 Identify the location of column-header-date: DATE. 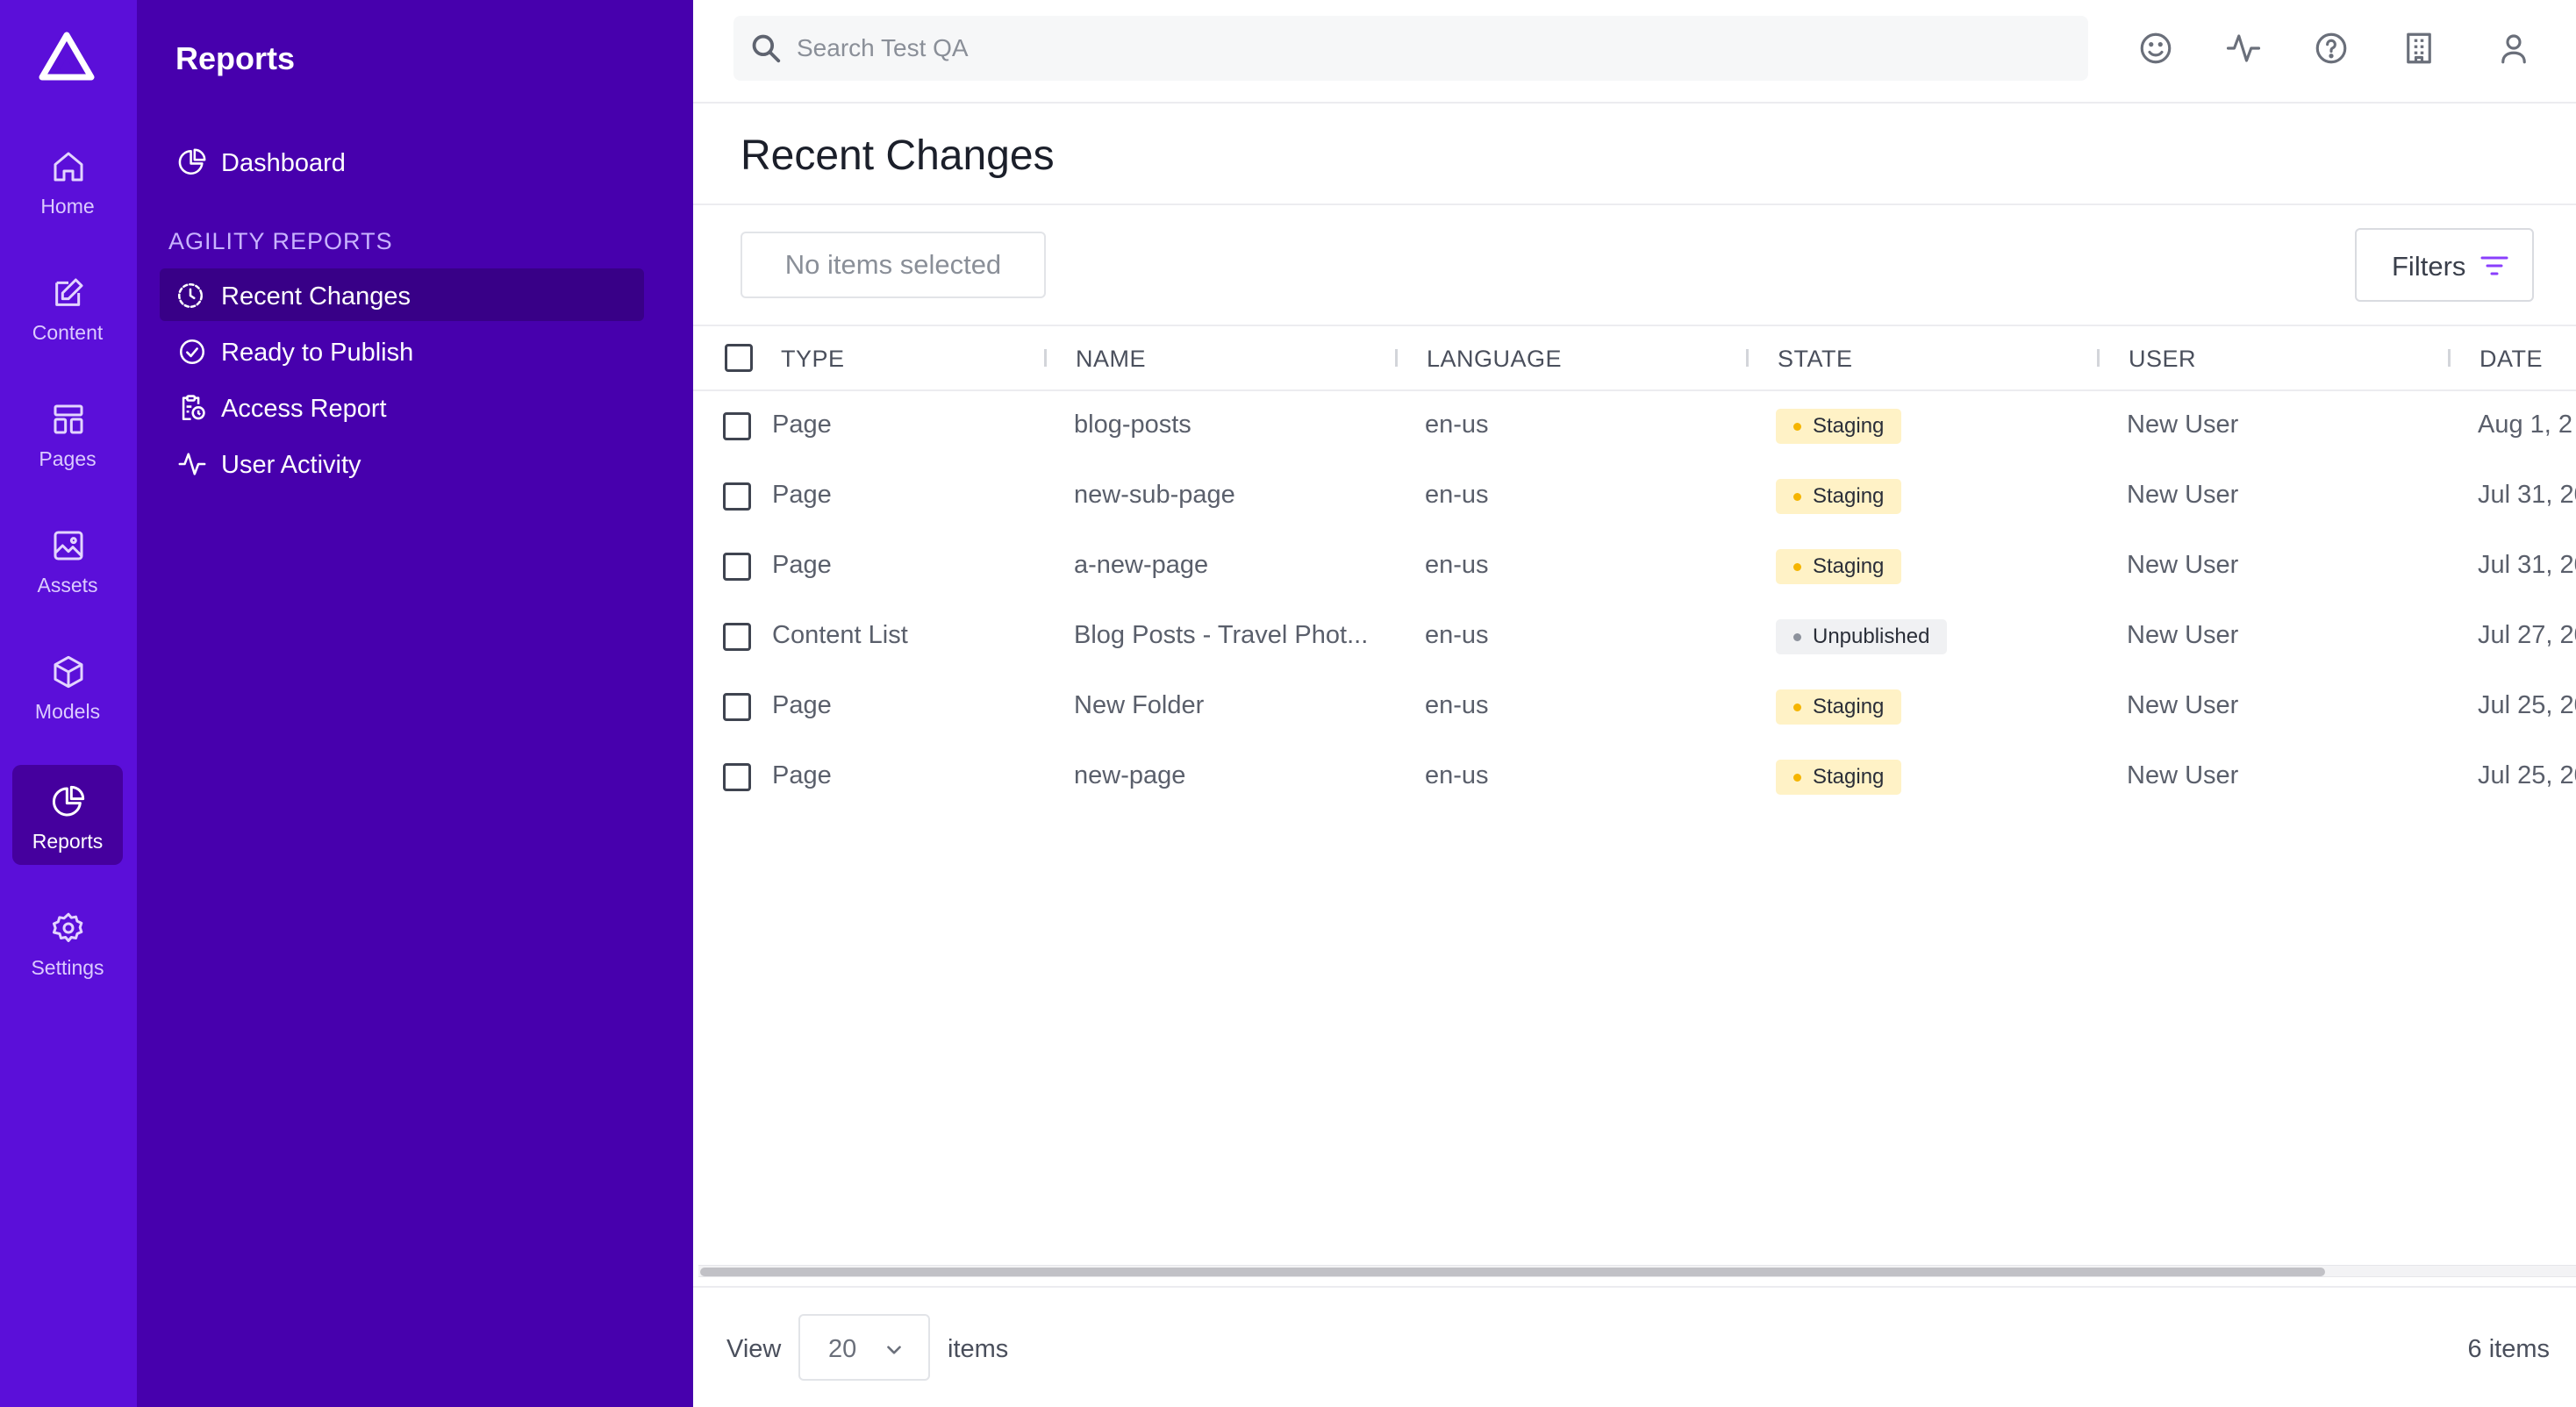
(2511, 359).